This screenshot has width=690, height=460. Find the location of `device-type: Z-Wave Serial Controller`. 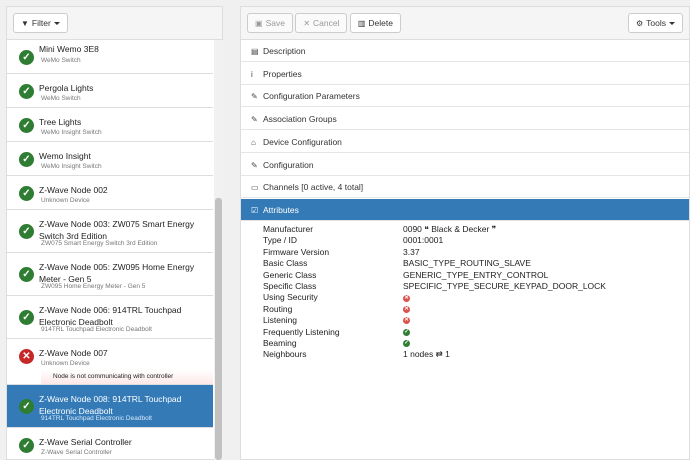

device-type: Z-Wave Serial Controller is located at coordinates (76, 452).